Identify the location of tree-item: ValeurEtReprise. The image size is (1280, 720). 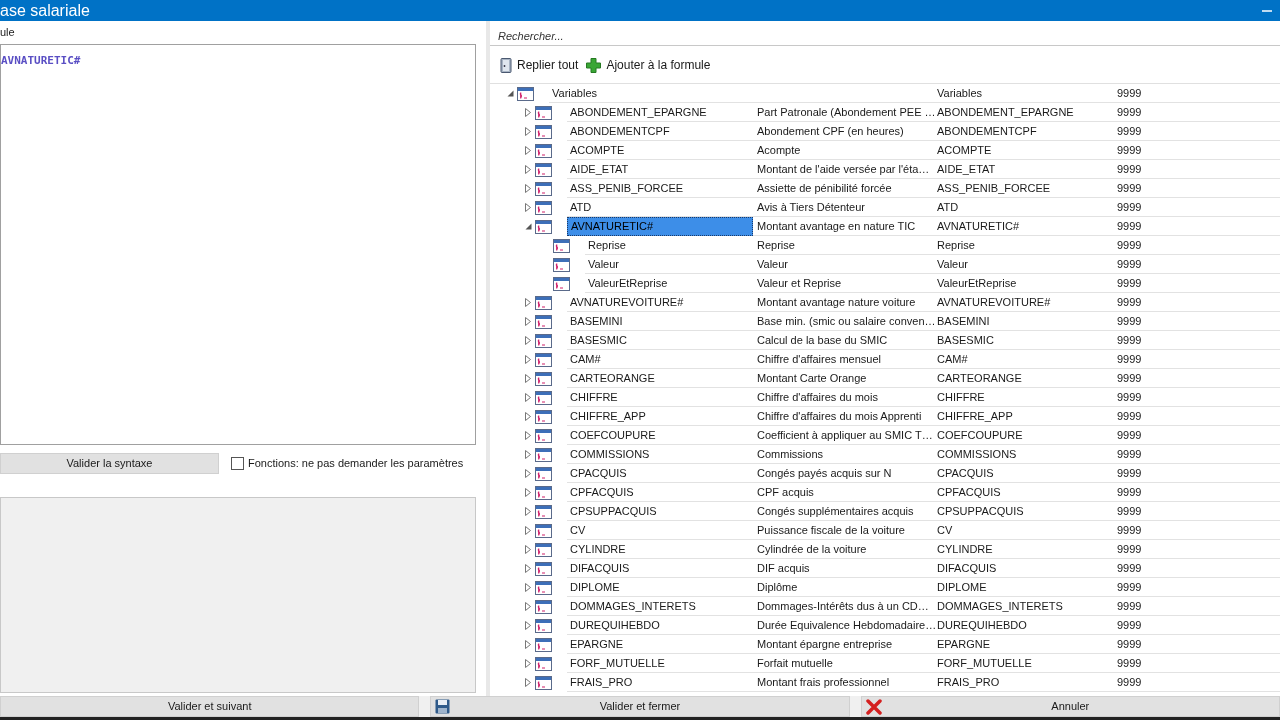
(669, 283).